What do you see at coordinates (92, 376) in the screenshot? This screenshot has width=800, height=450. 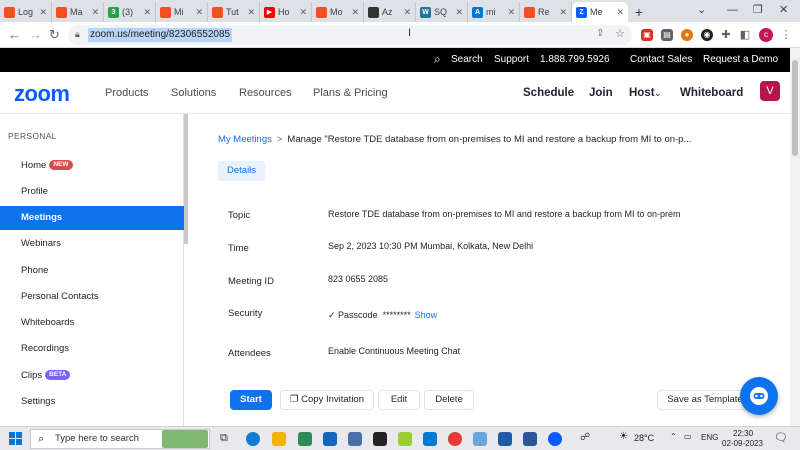 I see `sidebar-item-clips: Clips BETA` at bounding box center [92, 376].